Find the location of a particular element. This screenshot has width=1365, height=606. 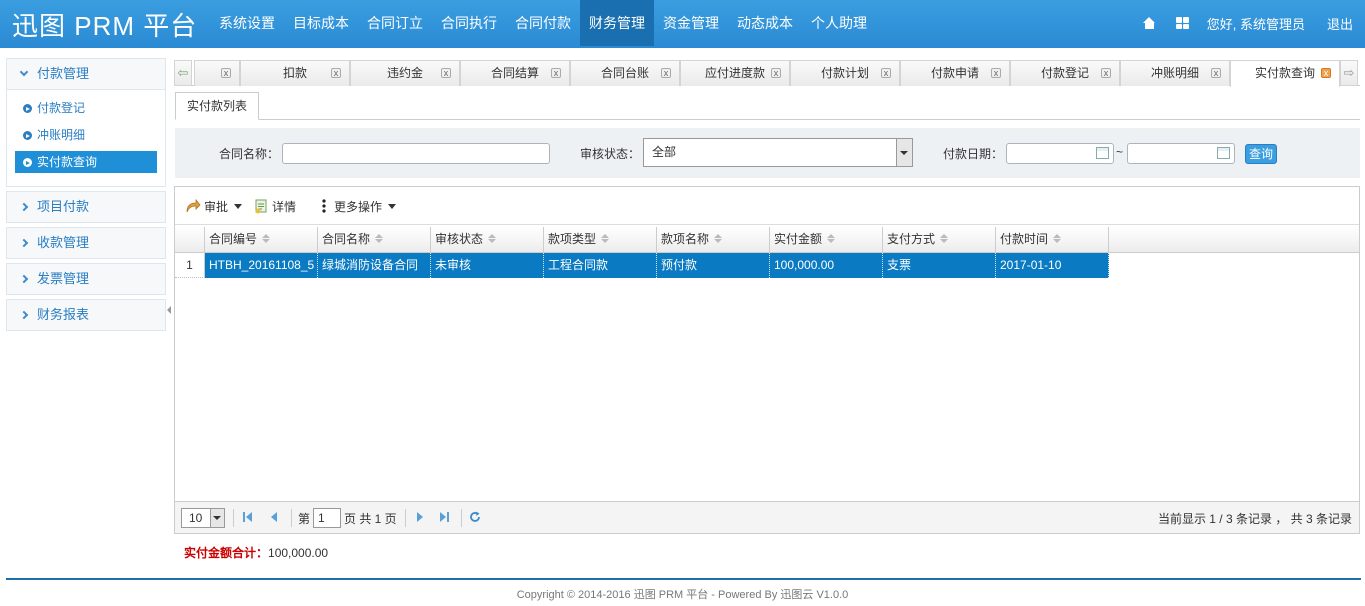

tab-deduction: 扣款 x is located at coordinates (295, 73).